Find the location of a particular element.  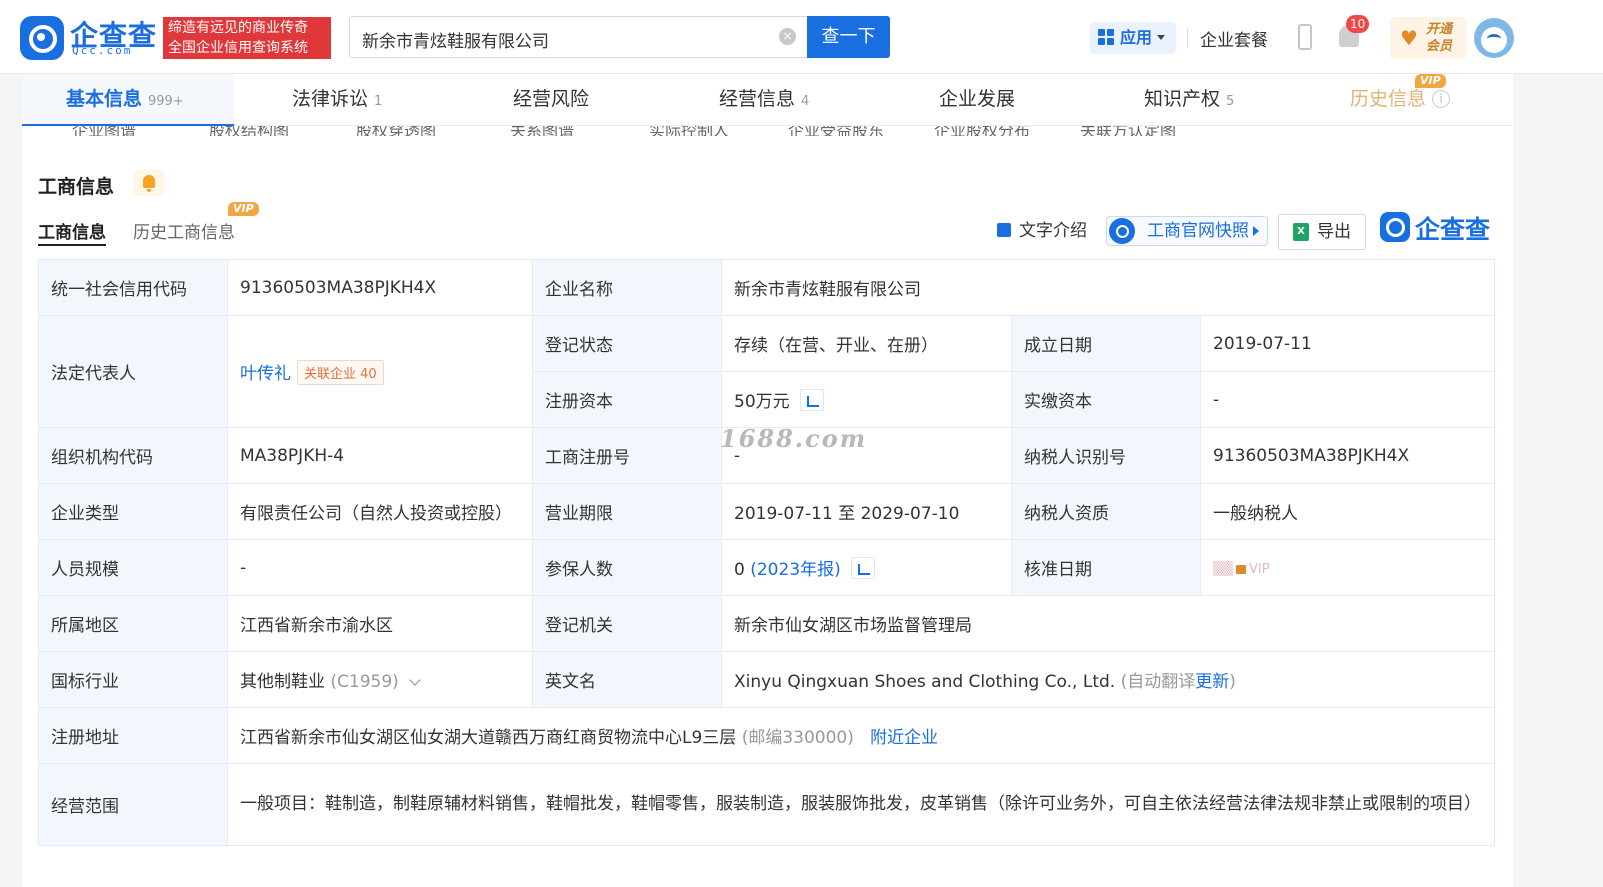

est-date-label: 成立日期 is located at coordinates (1106, 343).